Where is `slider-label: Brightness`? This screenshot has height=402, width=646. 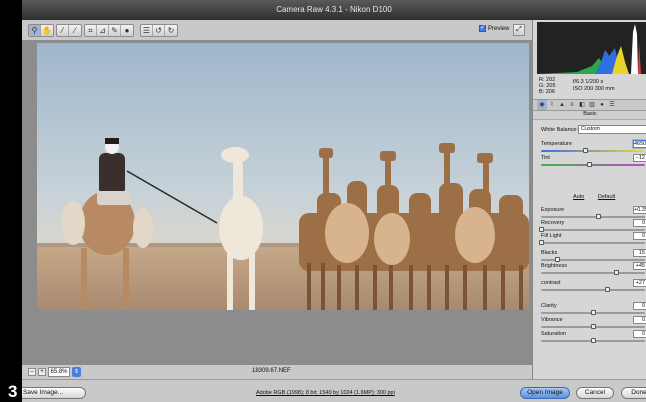
slider-label: Brightness is located at coordinates (554, 266).